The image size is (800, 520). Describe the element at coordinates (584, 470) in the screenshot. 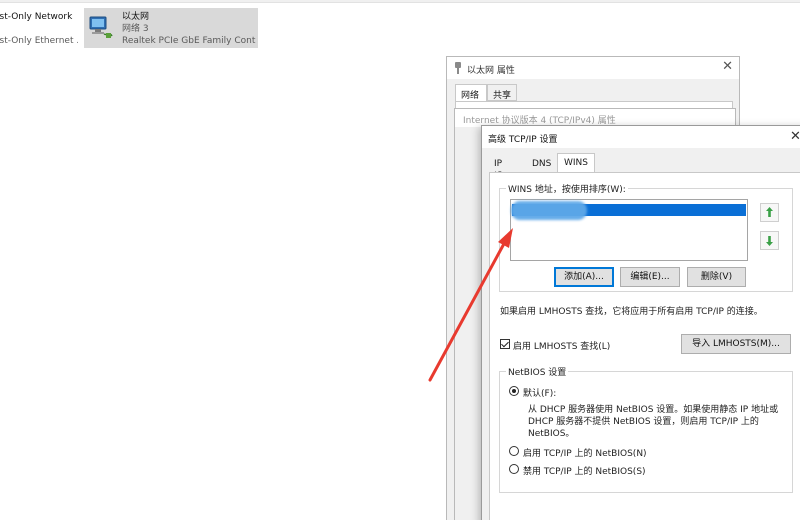

I see `netbios-disable-label: 禁用 TCP/IP 上的 NetBIOS(S)` at that location.